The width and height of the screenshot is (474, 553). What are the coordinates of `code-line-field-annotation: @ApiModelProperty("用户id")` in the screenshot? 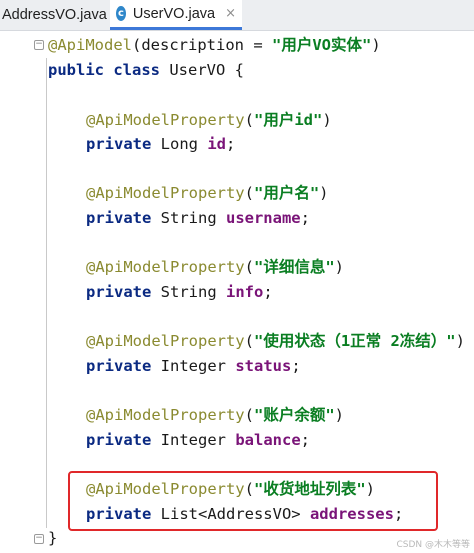 It's located at (209, 120).